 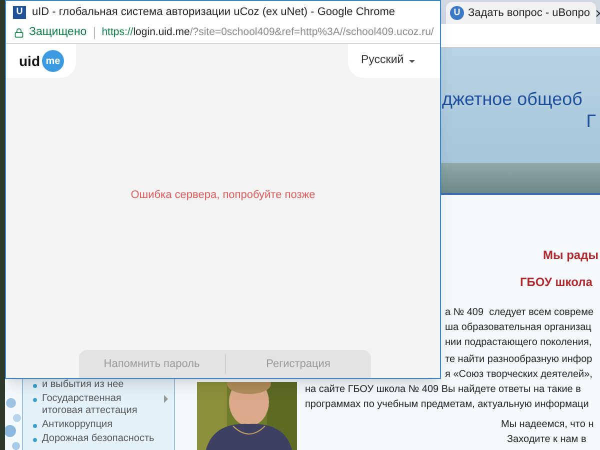 I want to click on window-title: uID - глобальная система авторизации uCoz (ex uNet) - Google Chrome, so click(x=213, y=12).